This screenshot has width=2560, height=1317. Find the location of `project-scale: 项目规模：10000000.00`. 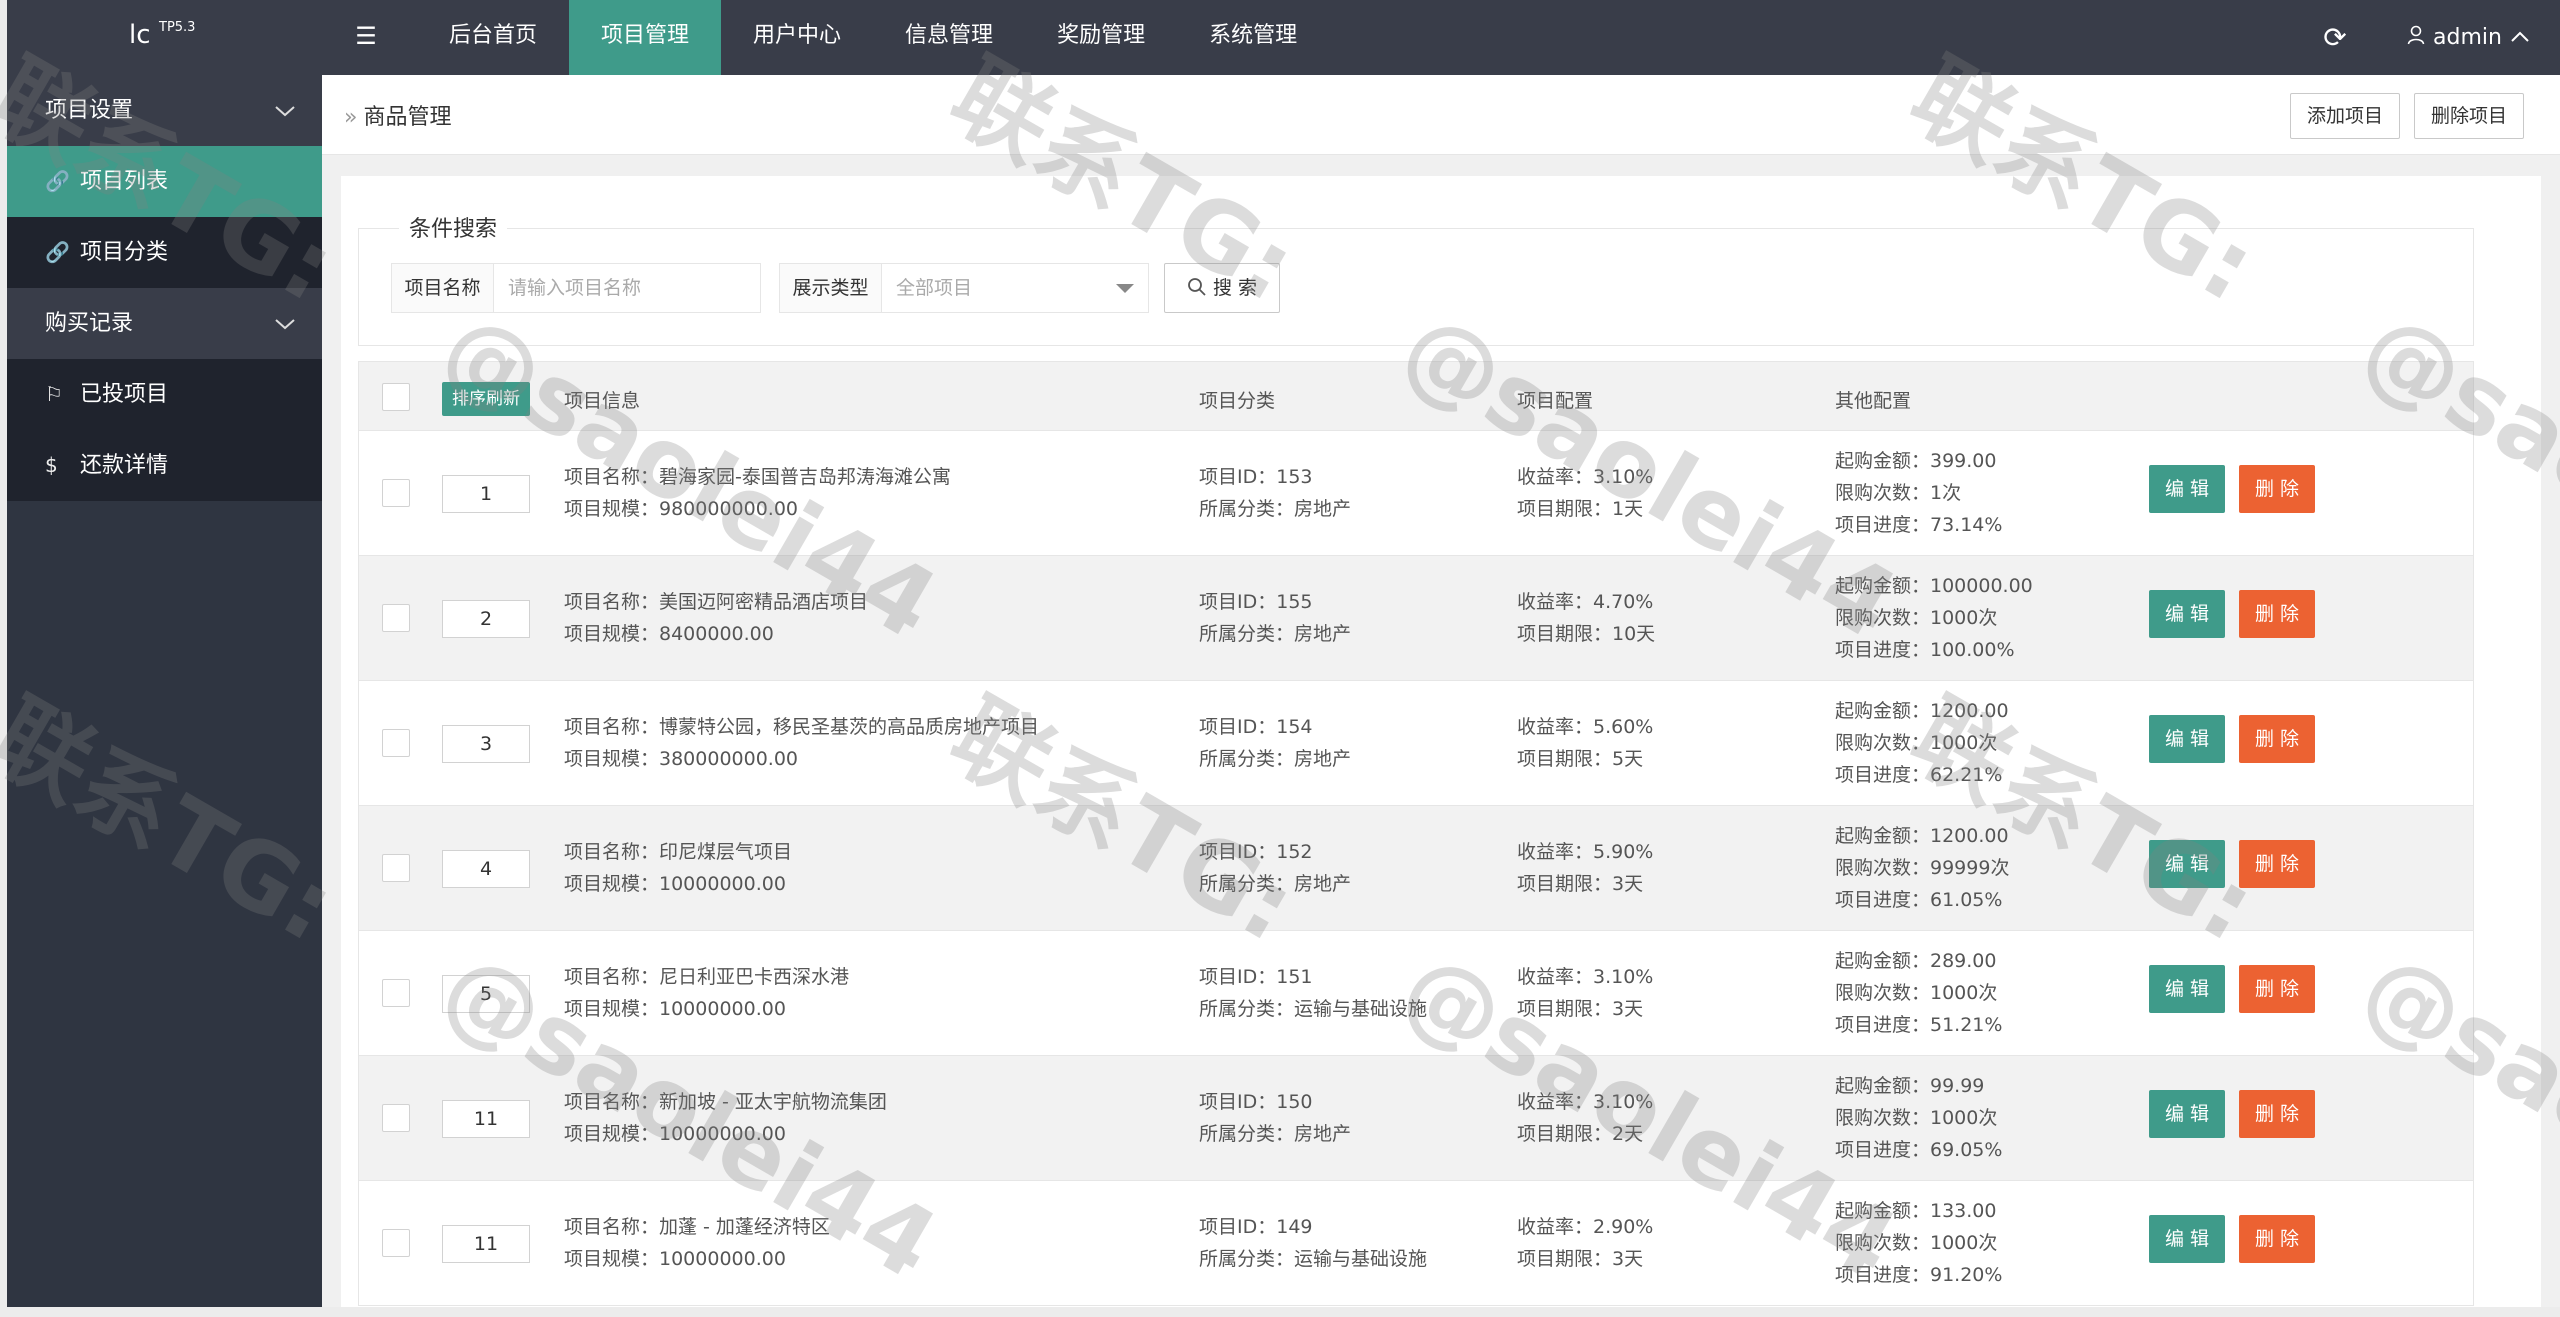

project-scale: 项目规模：10000000.00 is located at coordinates (675, 1009).